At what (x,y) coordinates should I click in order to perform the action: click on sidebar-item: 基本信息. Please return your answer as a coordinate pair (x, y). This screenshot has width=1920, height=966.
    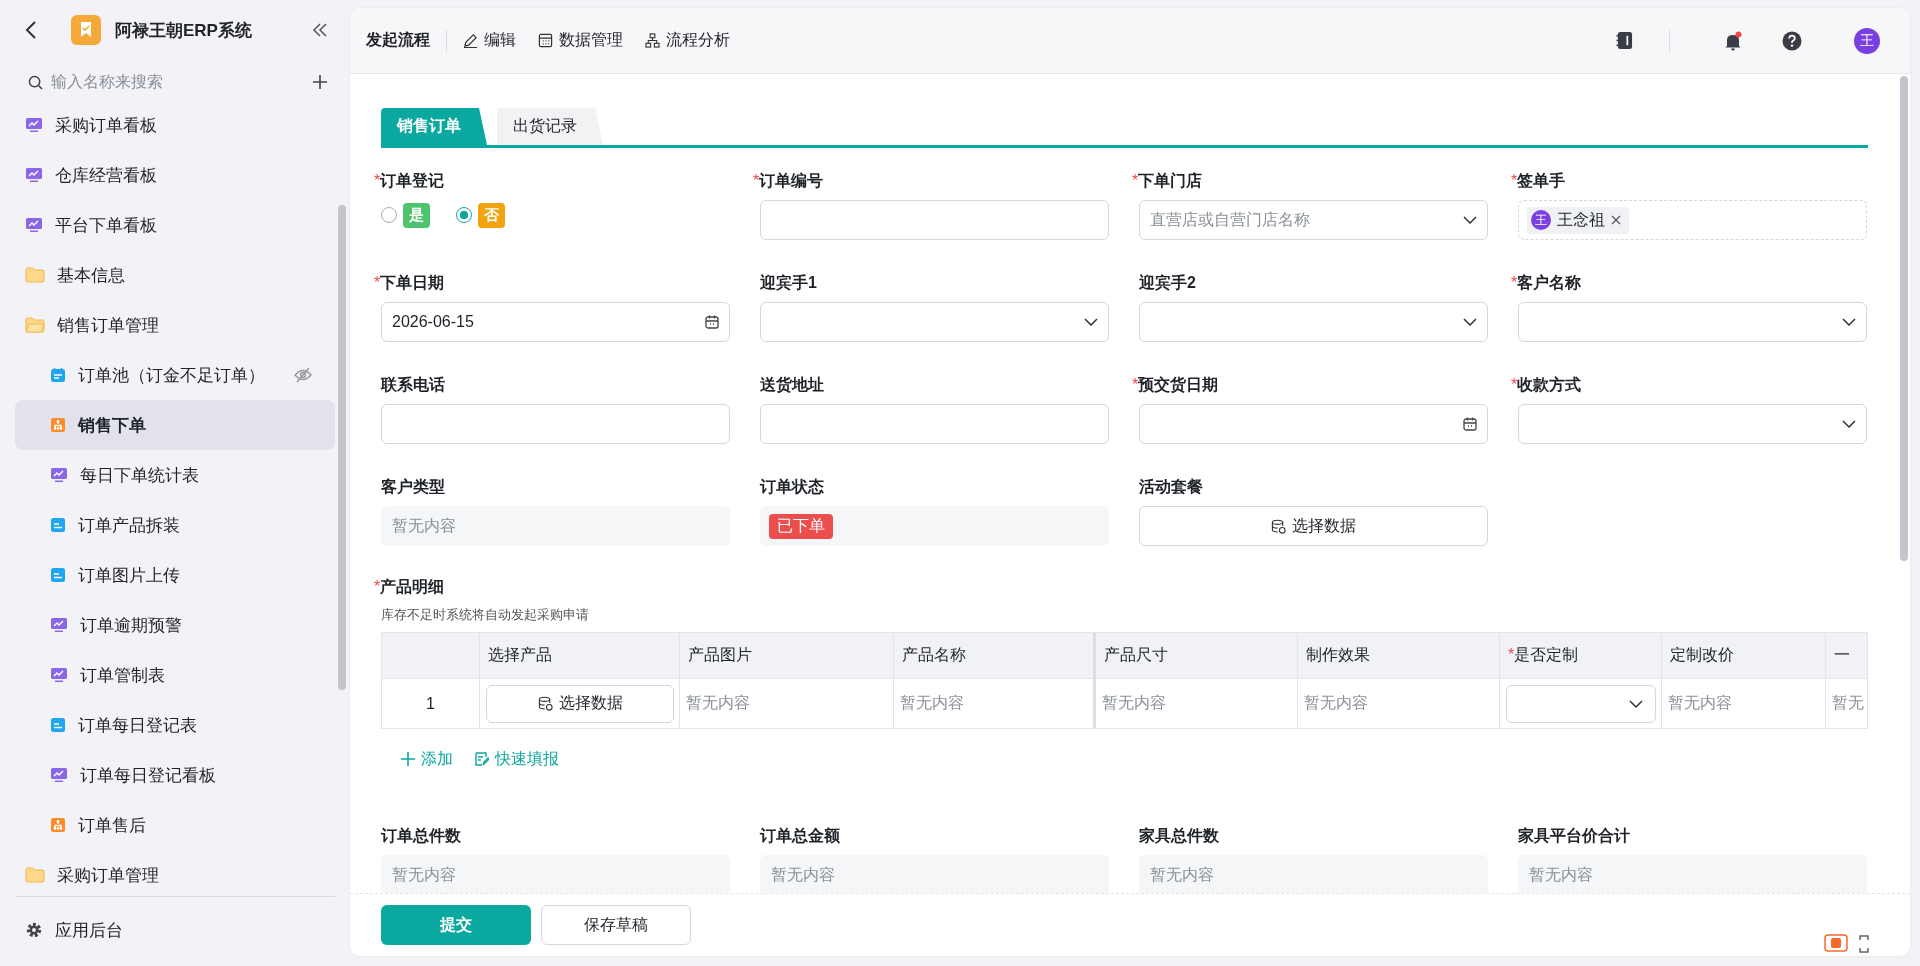
    Looking at the image, I should click on (175, 275).